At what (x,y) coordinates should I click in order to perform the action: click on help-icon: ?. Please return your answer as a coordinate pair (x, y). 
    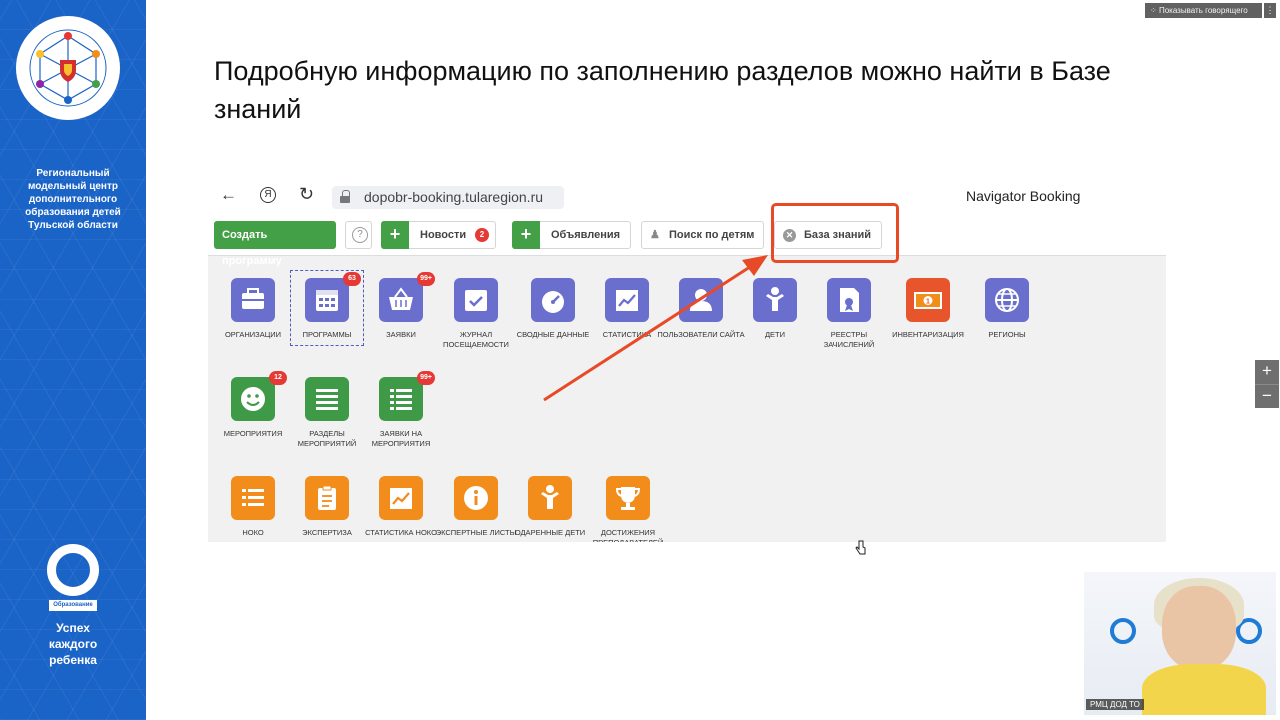
    Looking at the image, I should click on (360, 235).